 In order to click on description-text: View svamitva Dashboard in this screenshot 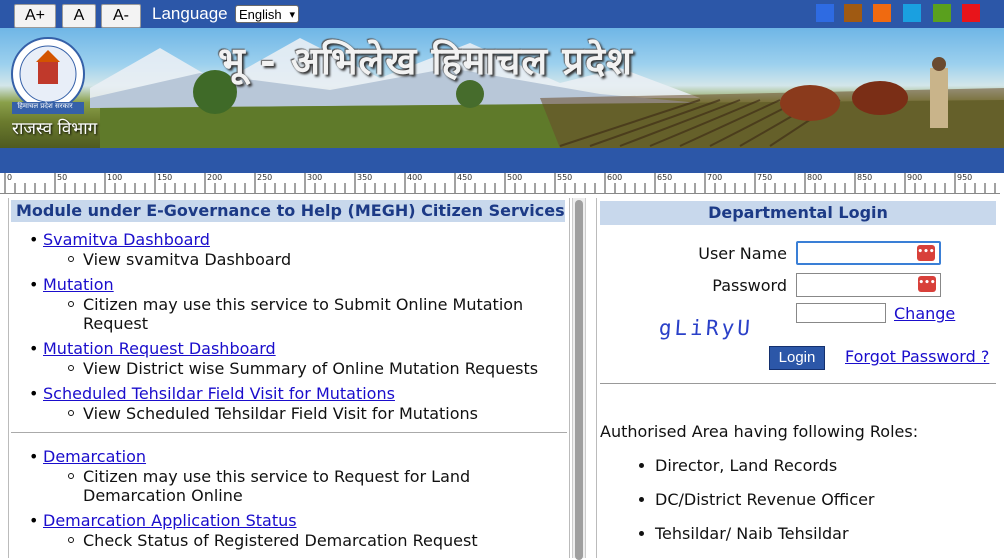, I will do `click(187, 259)`.